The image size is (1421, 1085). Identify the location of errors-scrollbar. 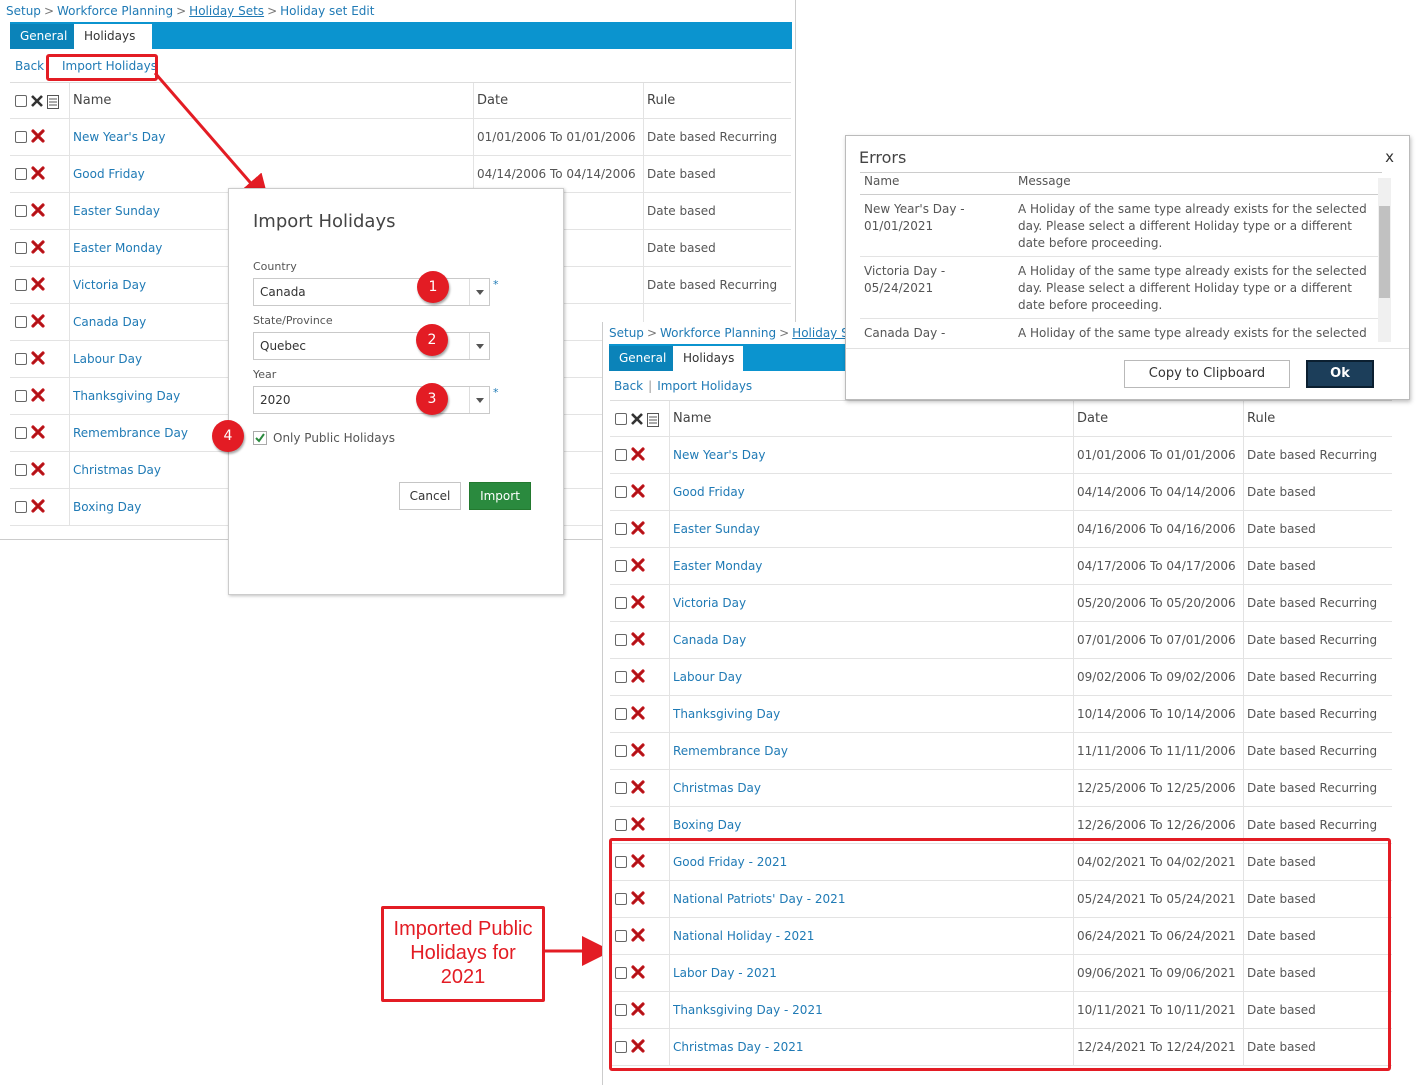
(1384, 260).